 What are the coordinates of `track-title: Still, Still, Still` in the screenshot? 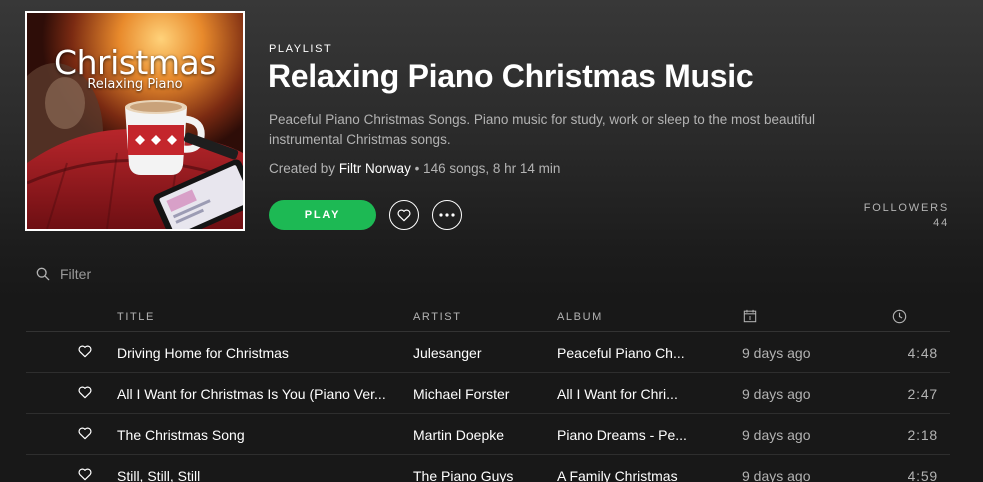 It's located at (258, 475).